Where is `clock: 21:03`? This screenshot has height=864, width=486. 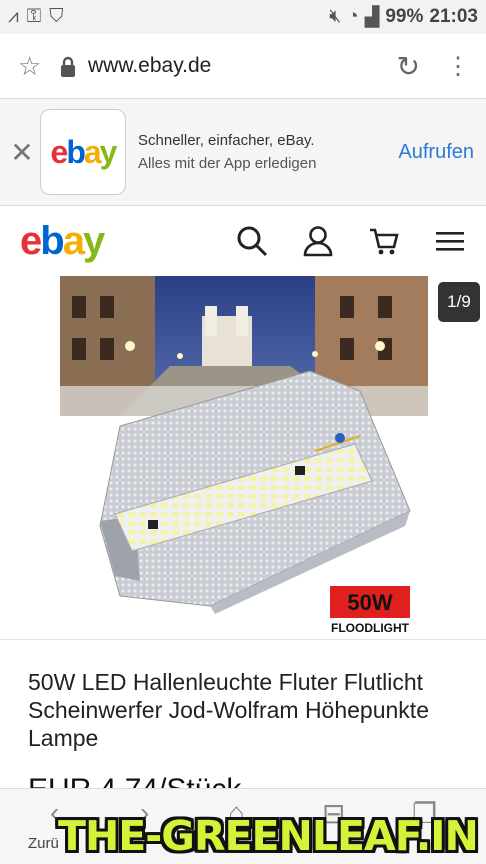 clock: 21:03 is located at coordinates (453, 16).